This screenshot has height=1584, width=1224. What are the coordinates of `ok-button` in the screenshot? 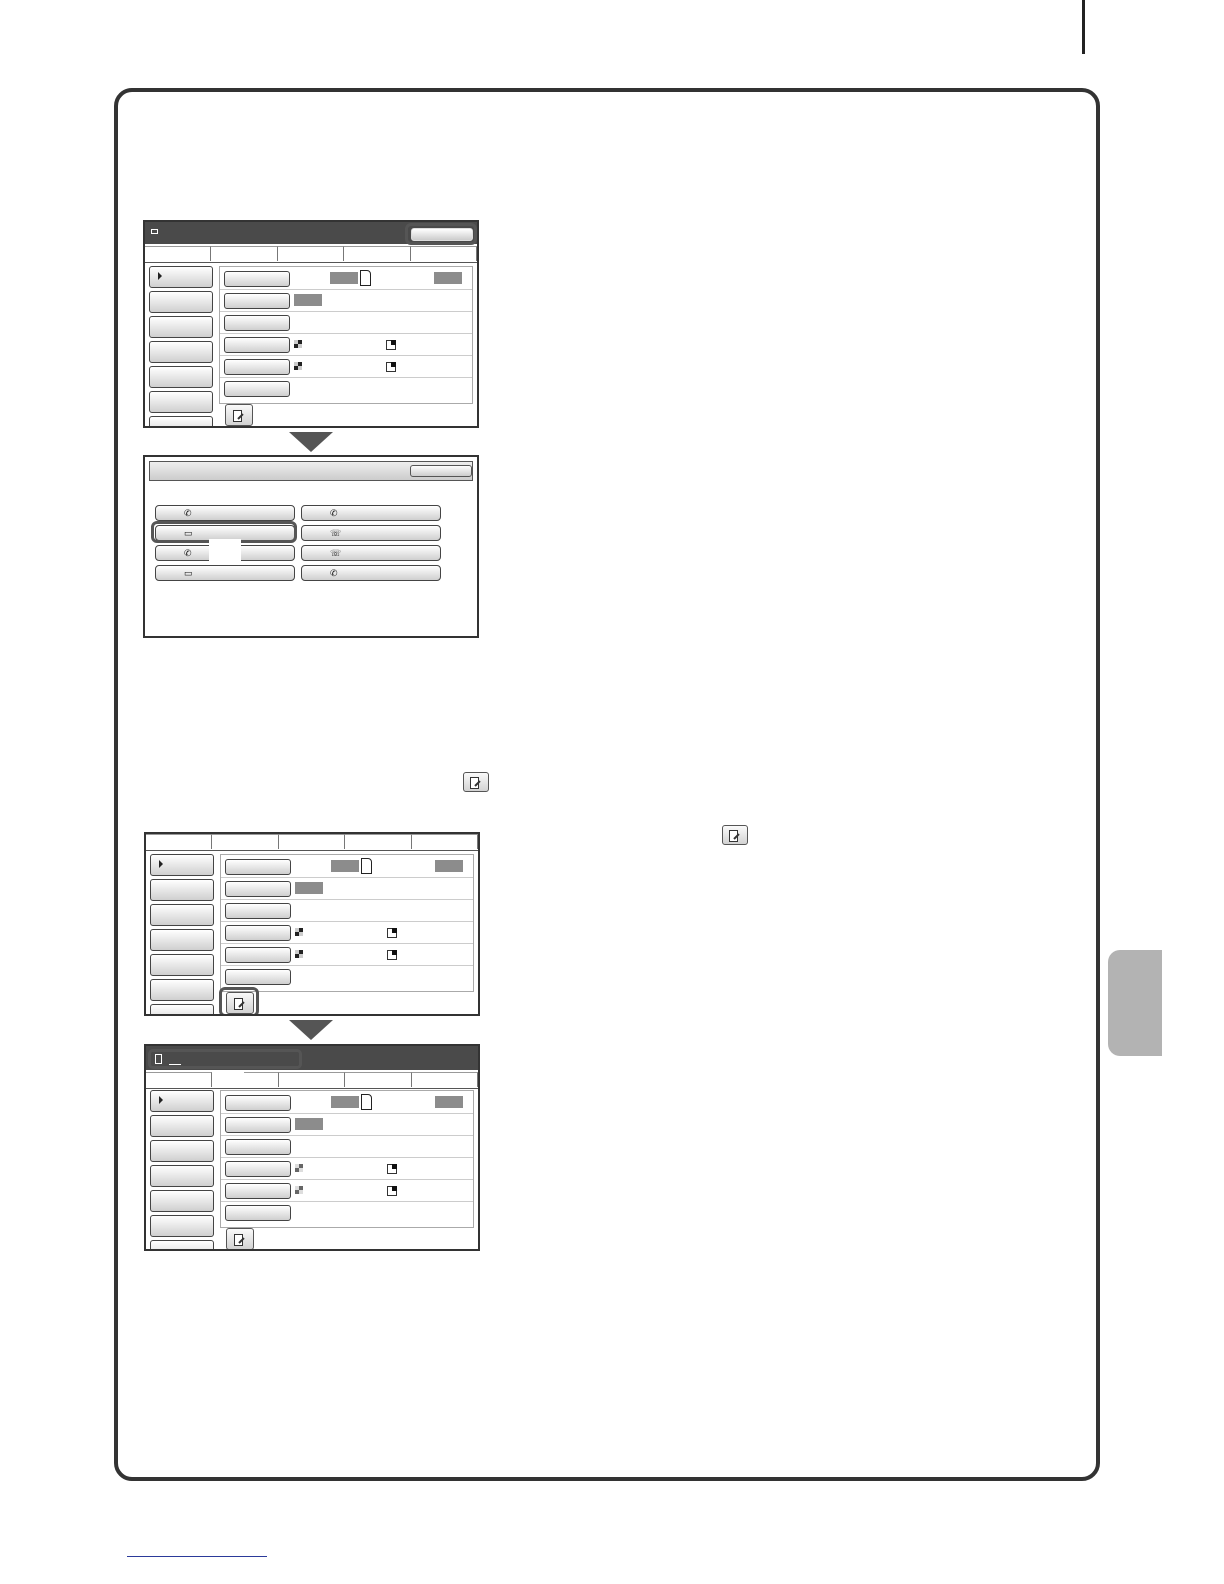 It's located at (441, 471).